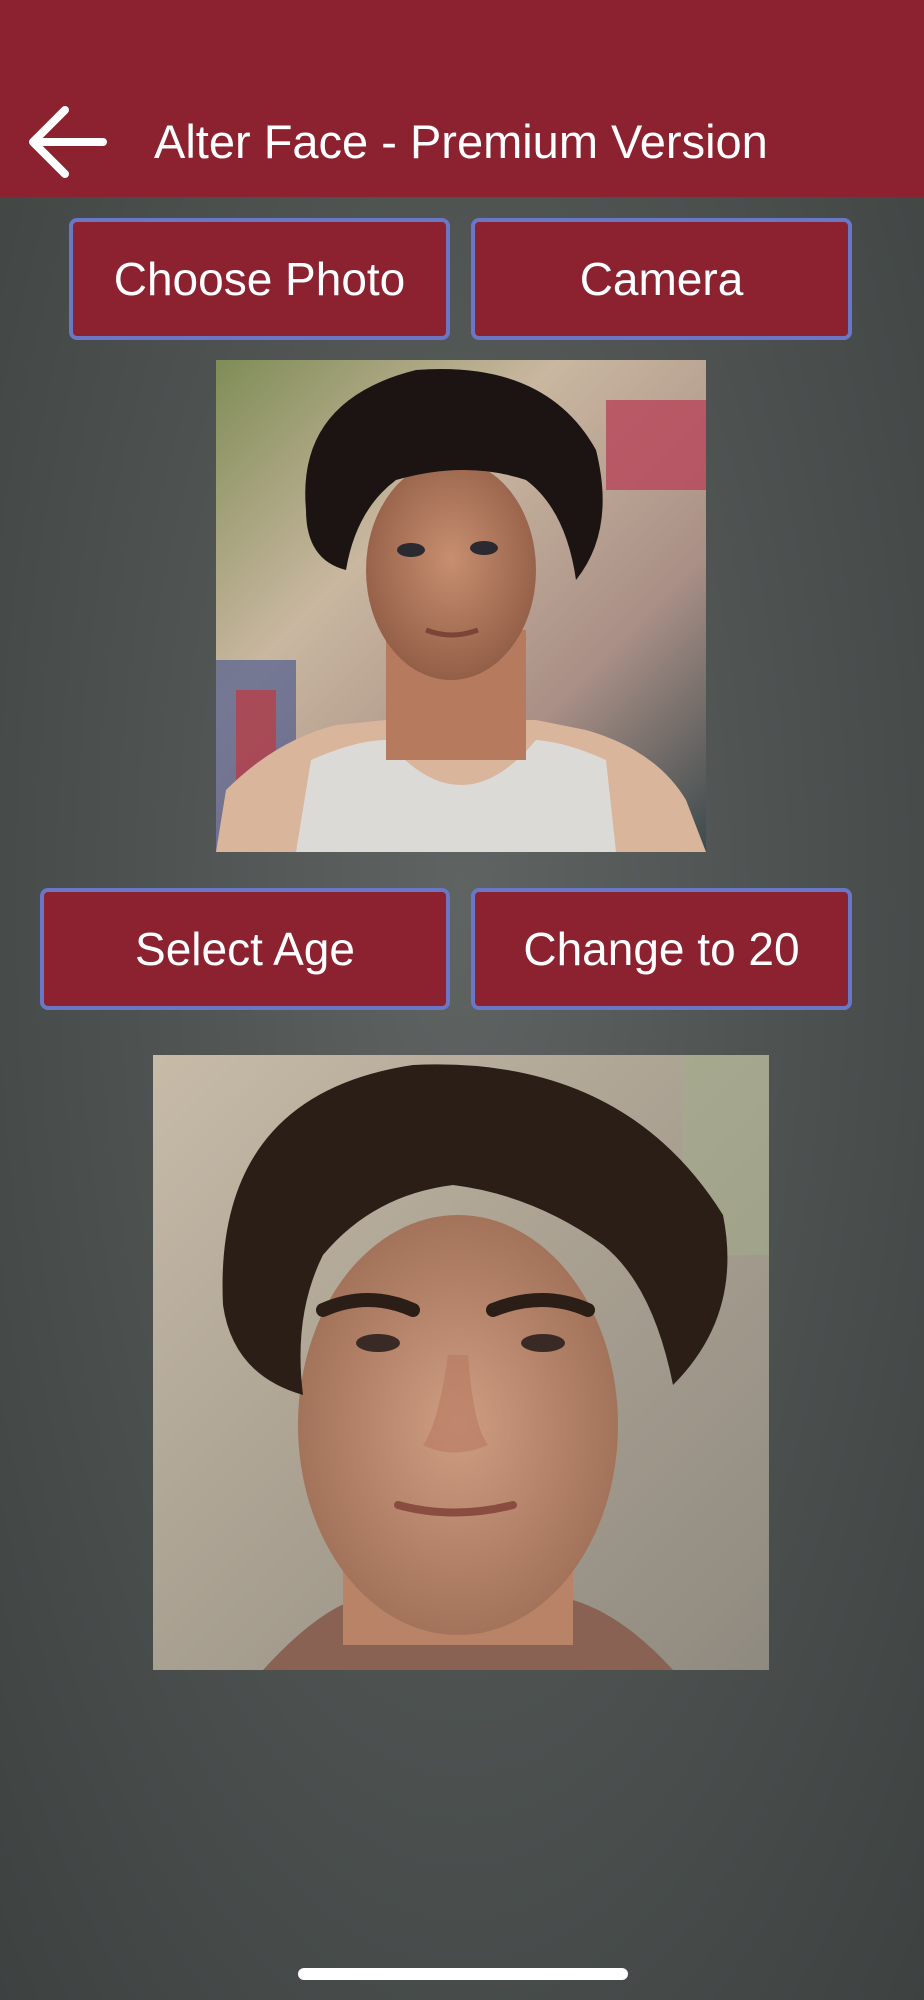 This screenshot has height=2000, width=924. Describe the element at coordinates (259, 279) in the screenshot. I see `choose-photo-button: Choose Photo` at that location.